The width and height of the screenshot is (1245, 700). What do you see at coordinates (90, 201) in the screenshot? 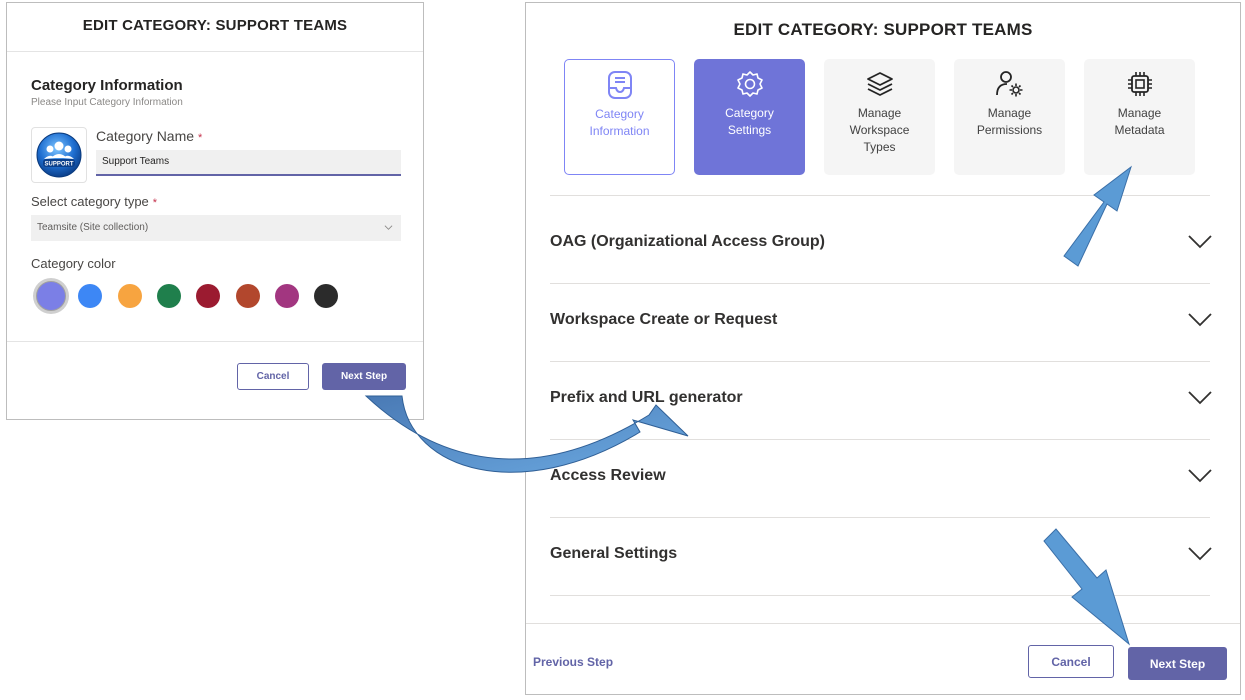
I see `category-type-label-text: Select category type` at bounding box center [90, 201].